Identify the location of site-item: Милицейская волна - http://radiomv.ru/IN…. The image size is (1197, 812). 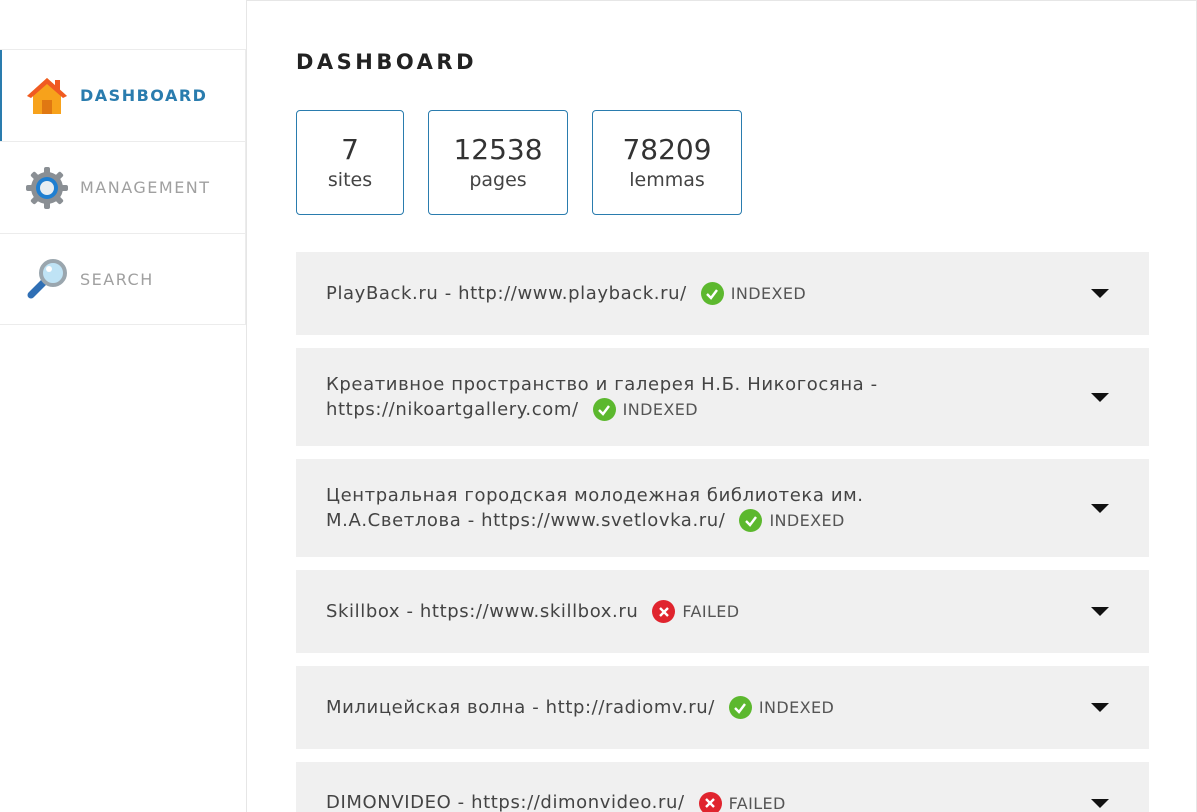
(722, 707).